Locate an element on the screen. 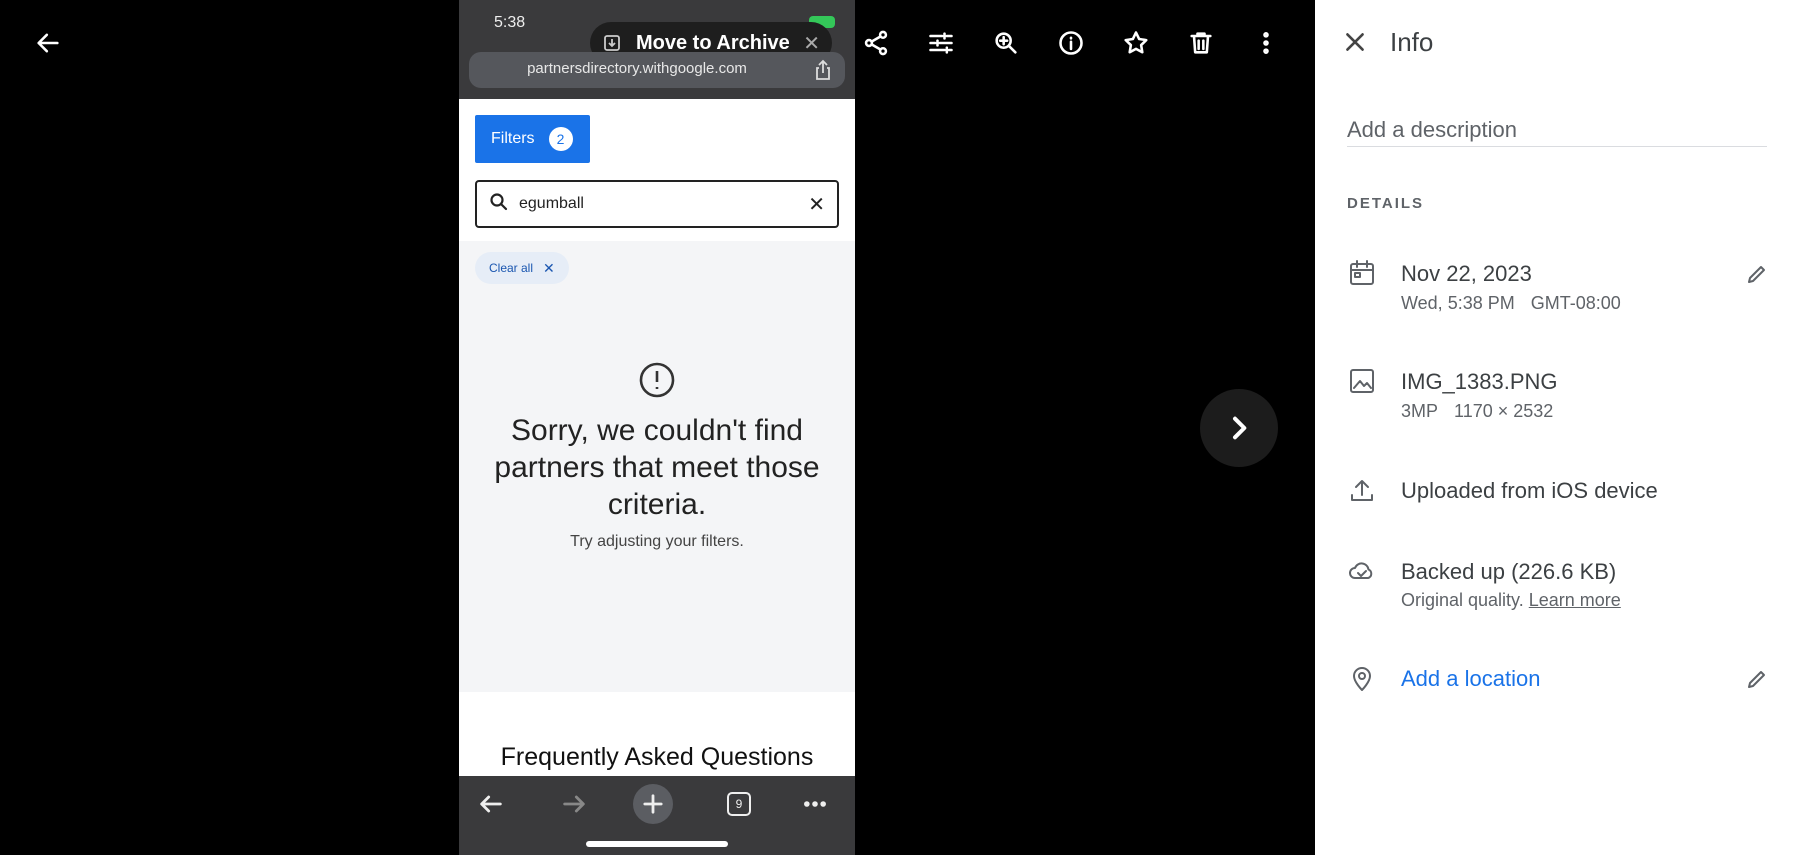  learn-more-link: Learn more is located at coordinates (1575, 600).